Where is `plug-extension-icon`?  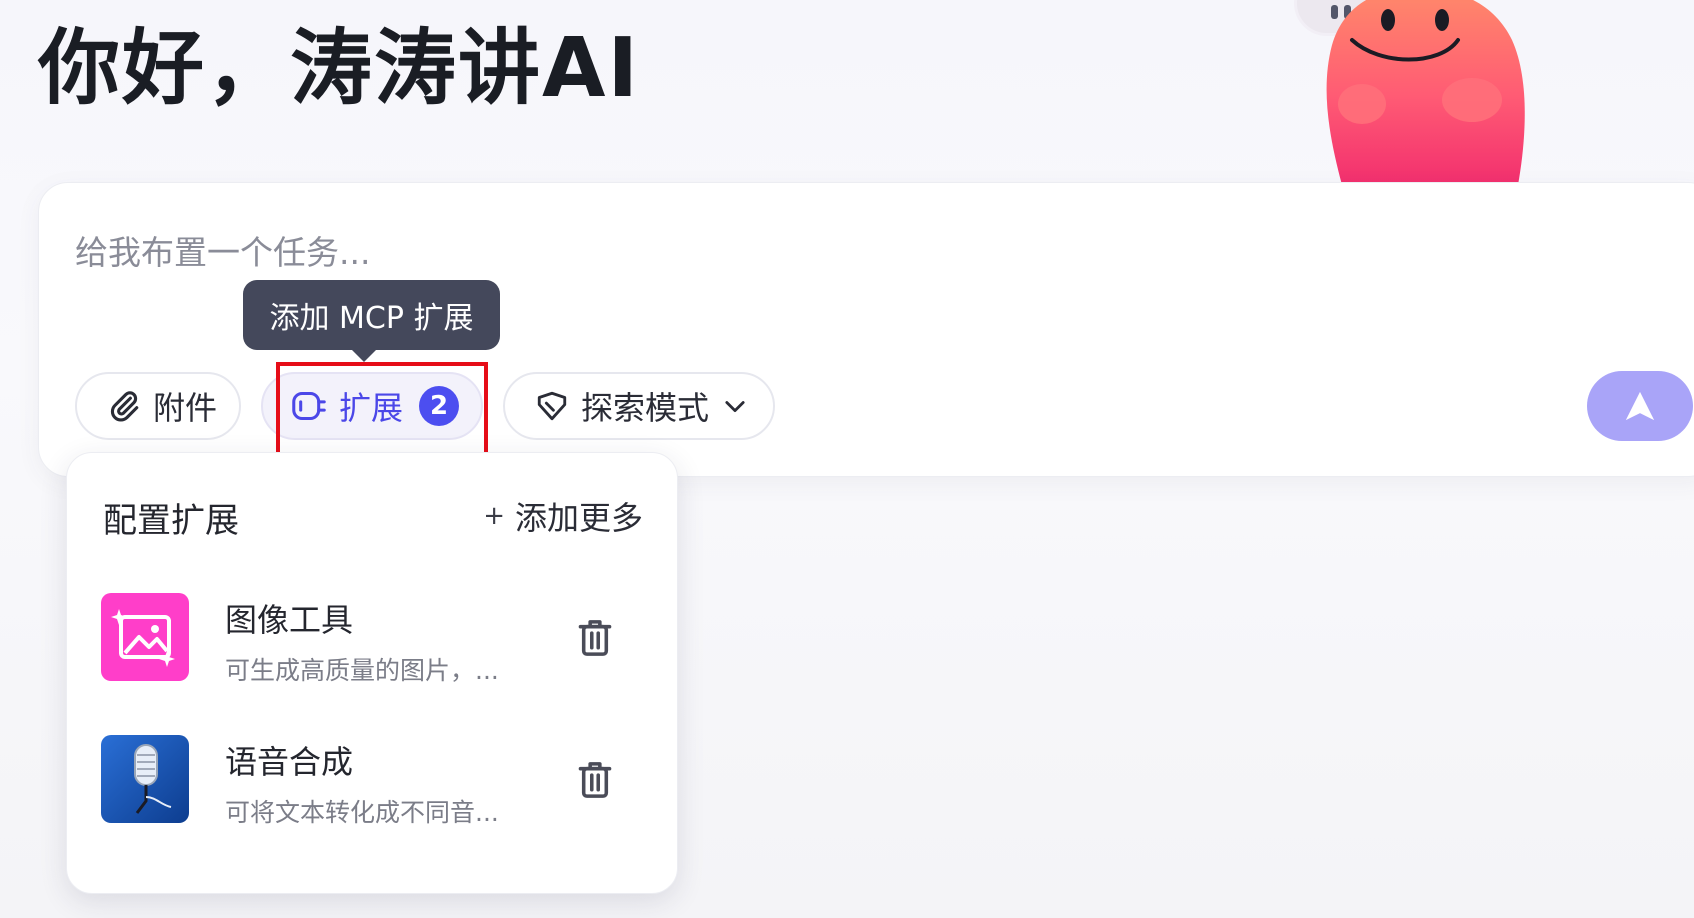 plug-extension-icon is located at coordinates (309, 406).